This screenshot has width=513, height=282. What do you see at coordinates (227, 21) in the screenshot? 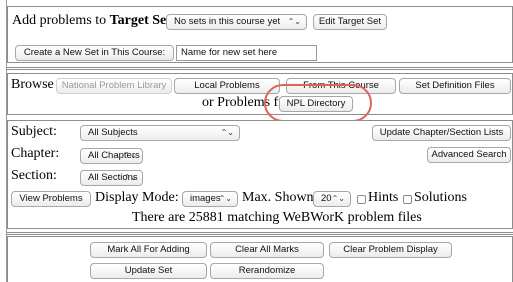
I see `target-set-select-value: No sets in this course yet` at bounding box center [227, 21].